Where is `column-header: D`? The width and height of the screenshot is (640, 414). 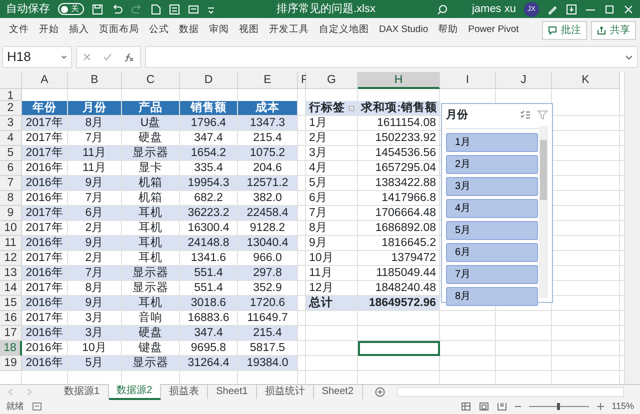 column-header: D is located at coordinates (209, 80).